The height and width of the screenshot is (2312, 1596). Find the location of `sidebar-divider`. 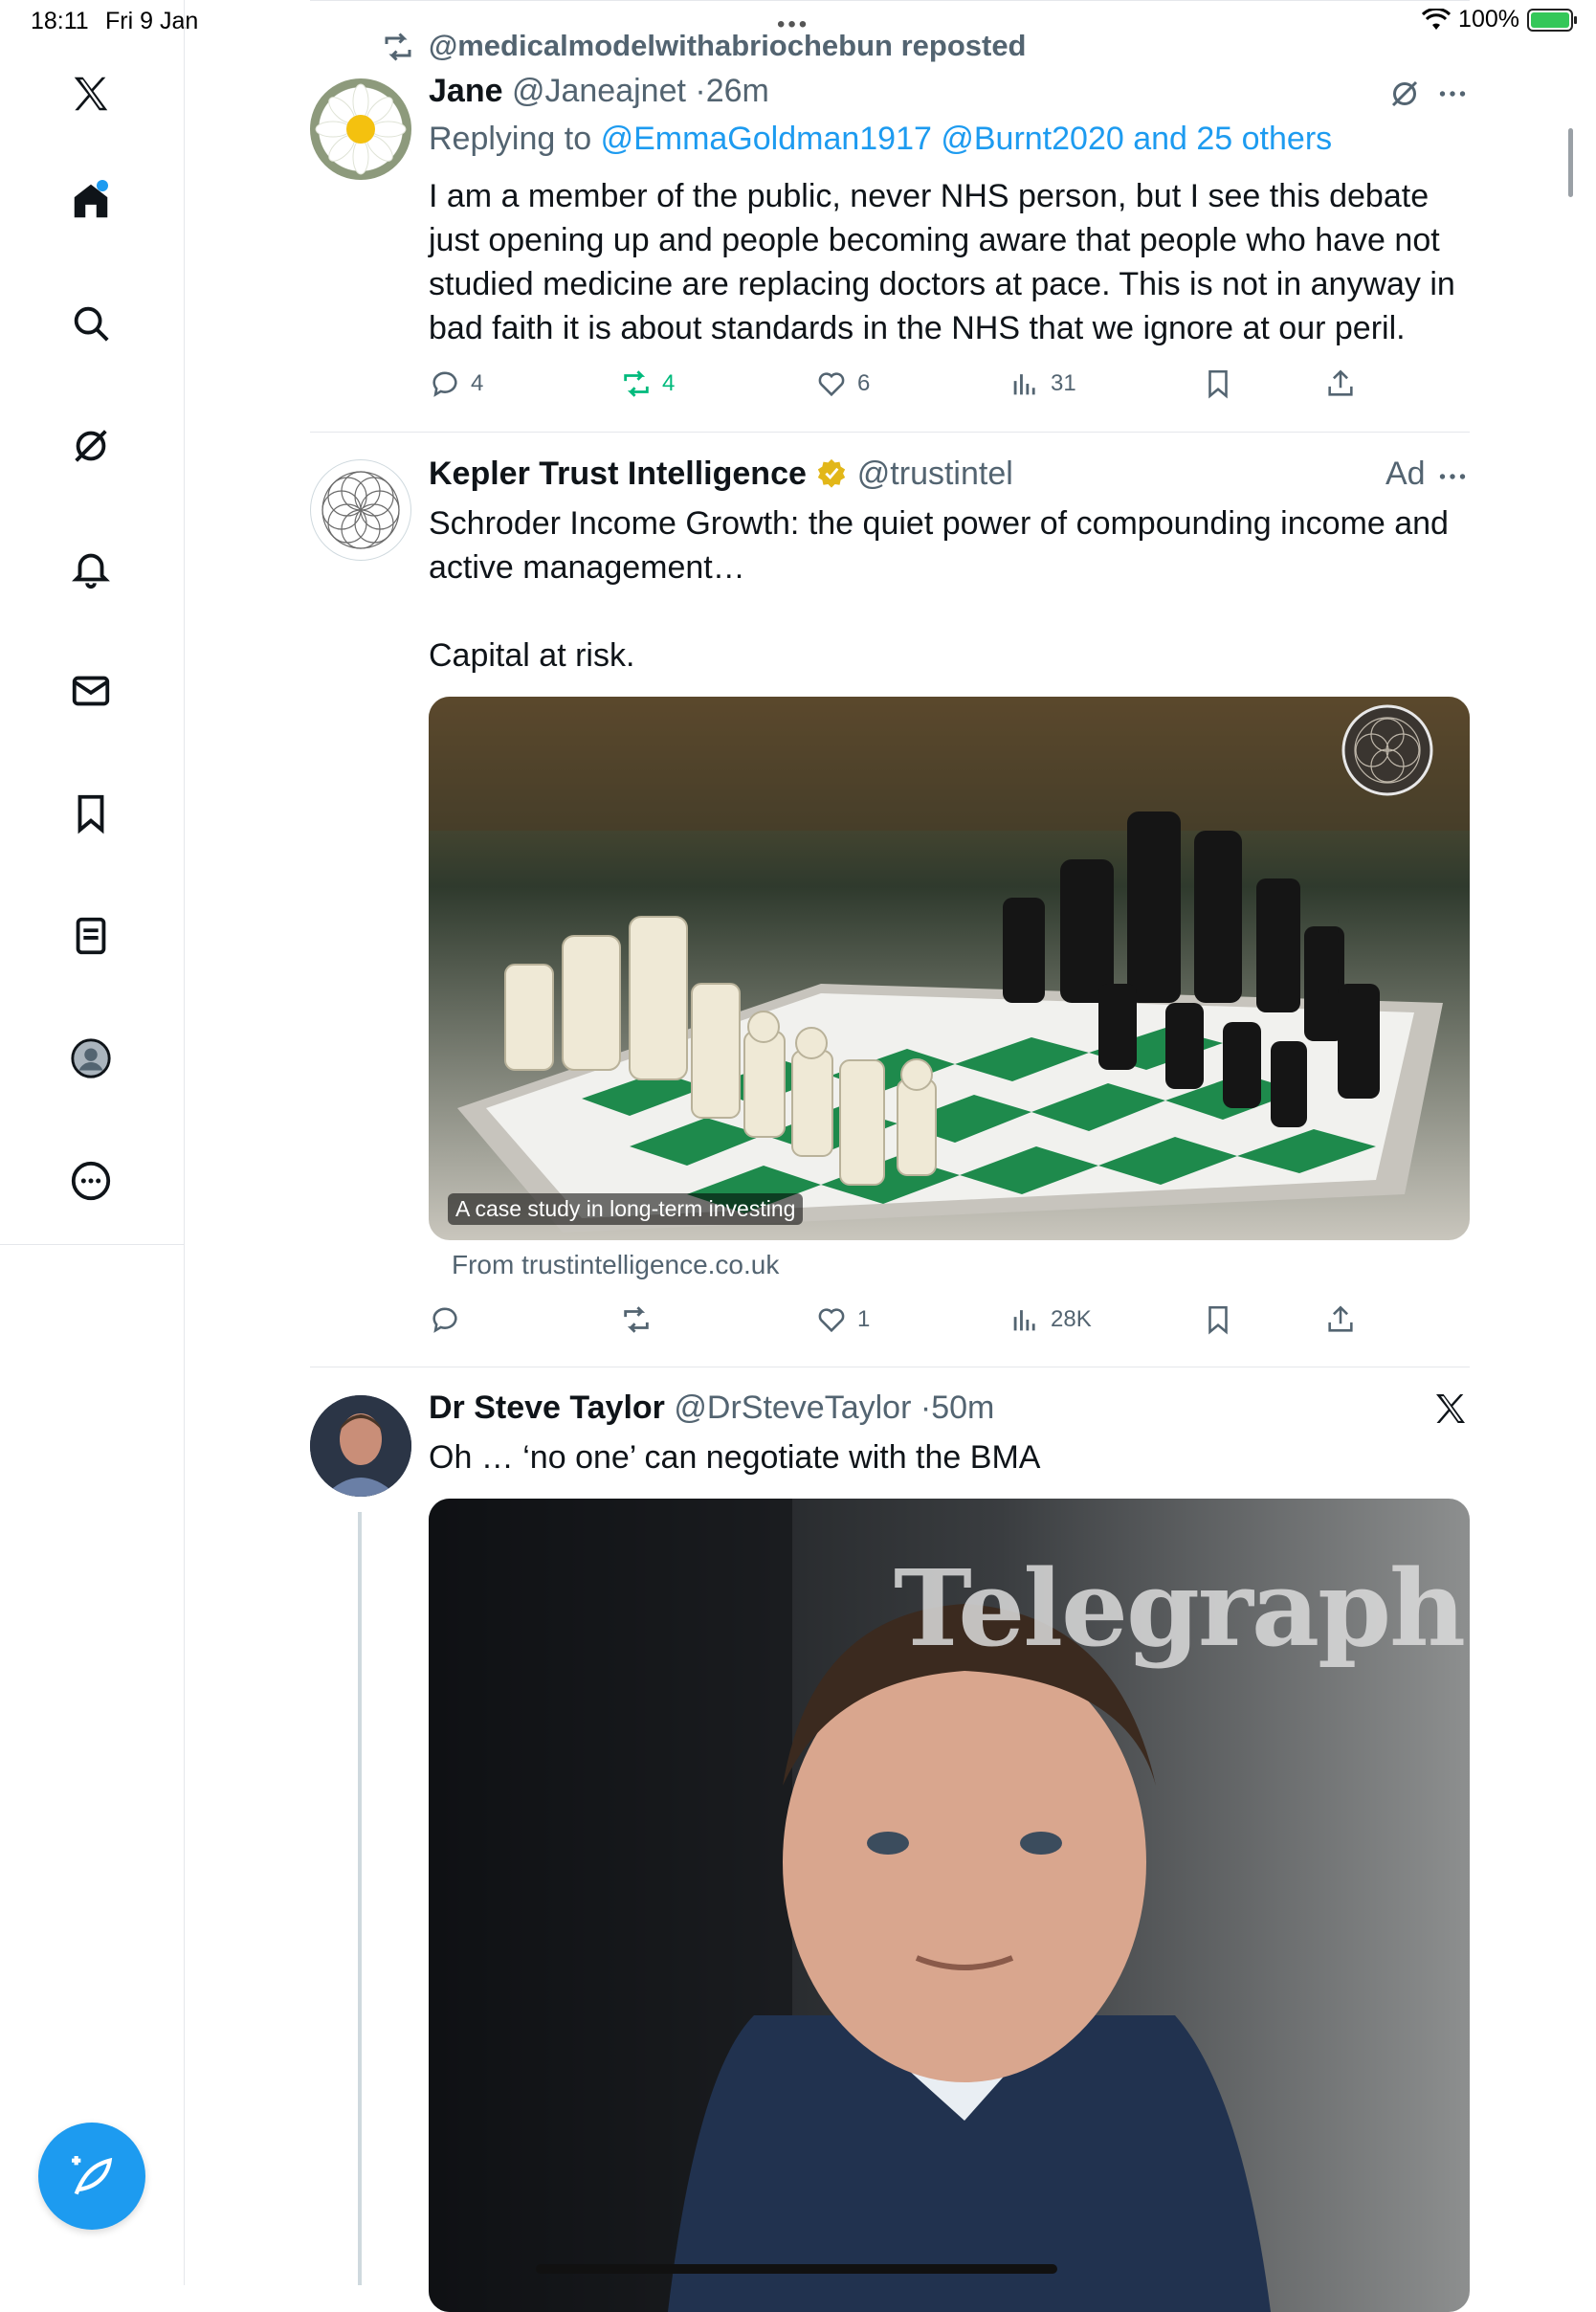

sidebar-divider is located at coordinates (92, 1244).